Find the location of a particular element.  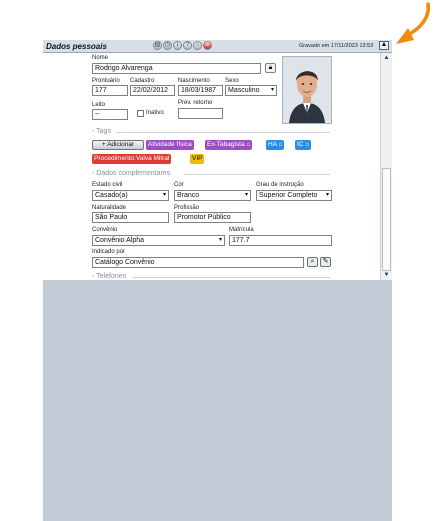

leito-input: -- is located at coordinates (110, 114).